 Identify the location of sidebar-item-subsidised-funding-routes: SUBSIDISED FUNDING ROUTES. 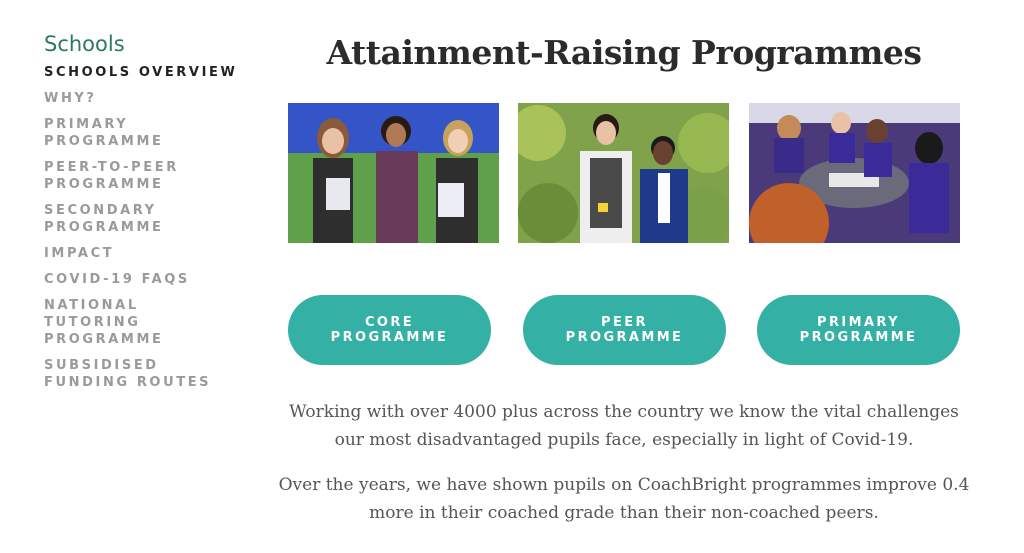
(129, 374).